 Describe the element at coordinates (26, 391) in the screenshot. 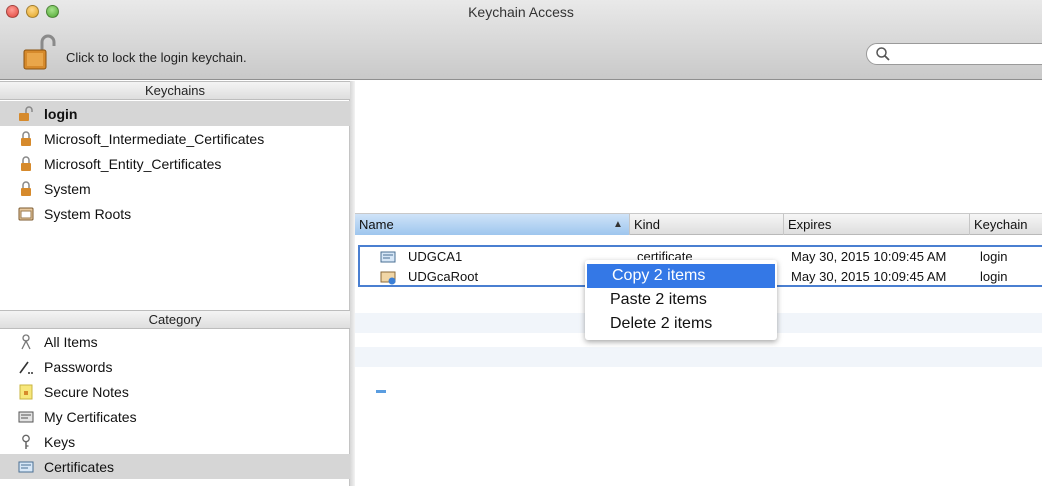

I see `secure-note-icon` at that location.